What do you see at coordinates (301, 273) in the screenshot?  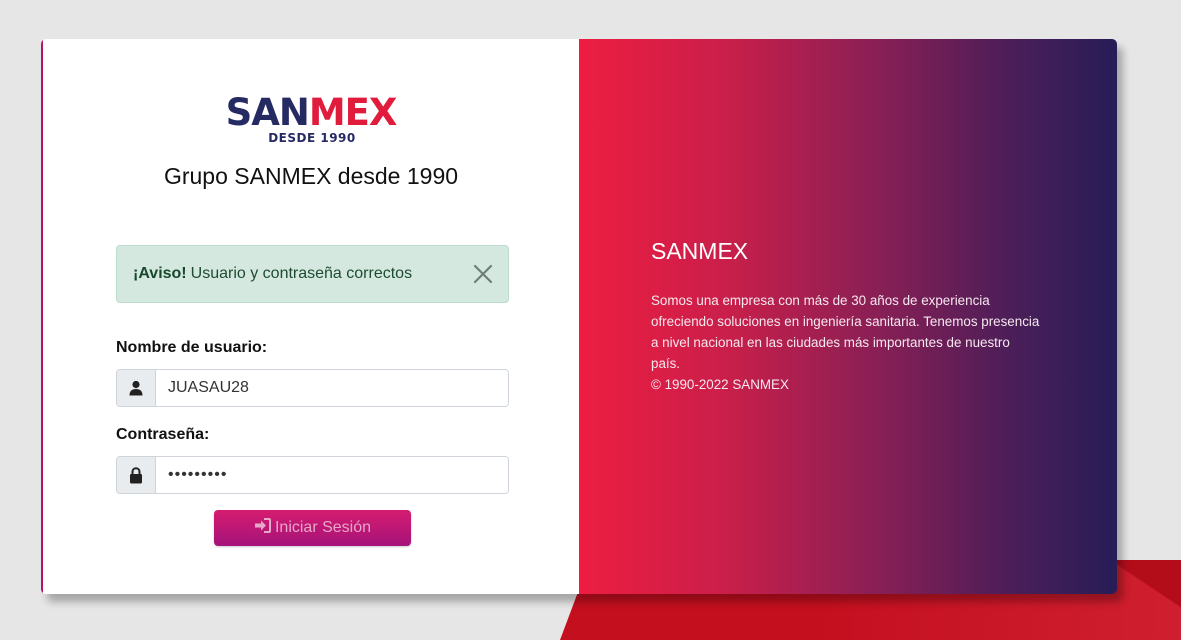 I see `alert-message: Usuario y contraseña correctos` at bounding box center [301, 273].